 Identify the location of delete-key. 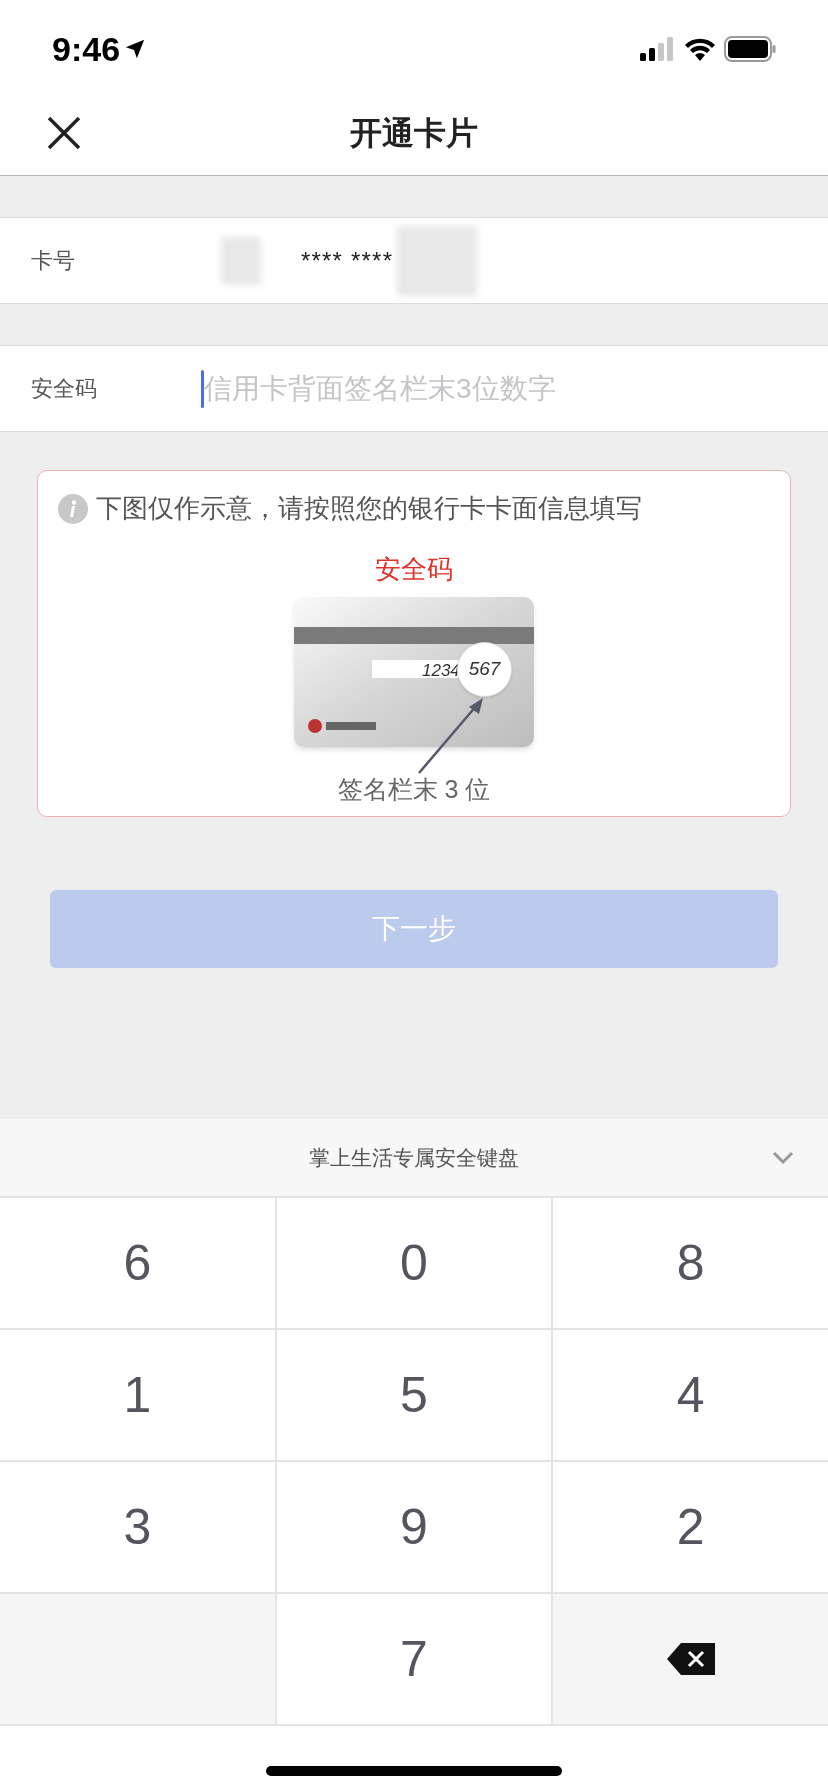
(690, 1659).